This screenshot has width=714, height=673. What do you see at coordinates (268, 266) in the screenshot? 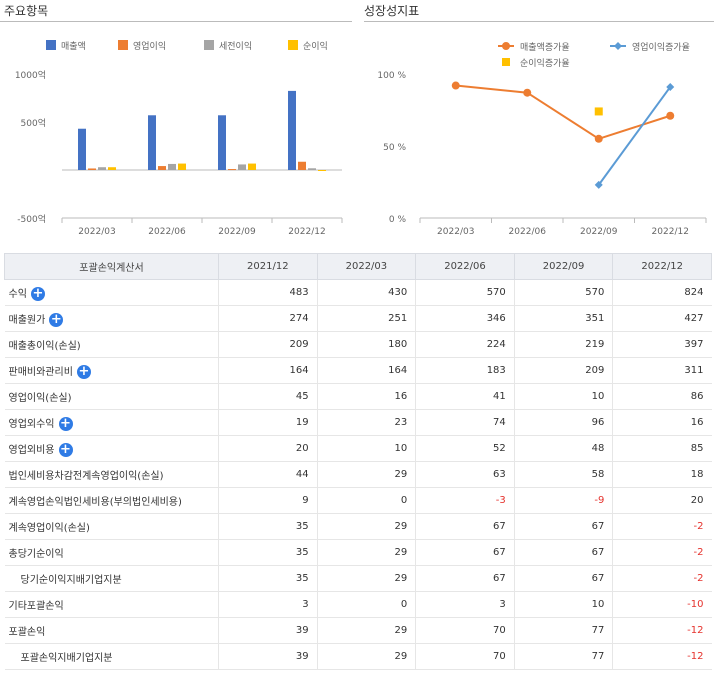
I see `period-header: 2021/12` at bounding box center [268, 266].